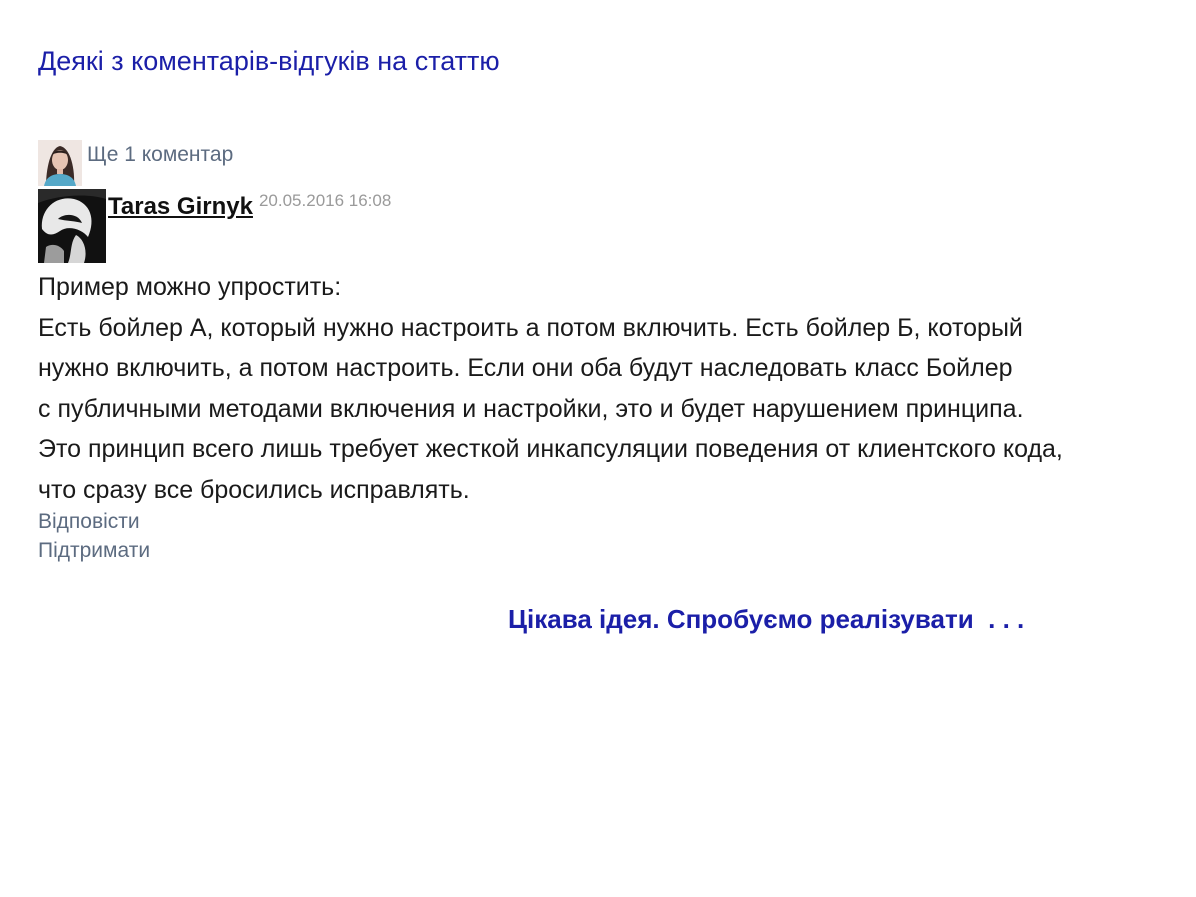 The width and height of the screenshot is (1196, 897). I want to click on commenter-avatar-small, so click(60, 163).